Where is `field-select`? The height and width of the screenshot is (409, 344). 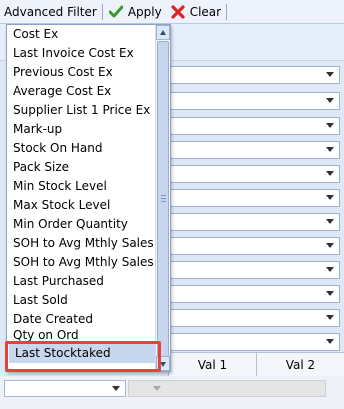
field-select is located at coordinates (65, 388).